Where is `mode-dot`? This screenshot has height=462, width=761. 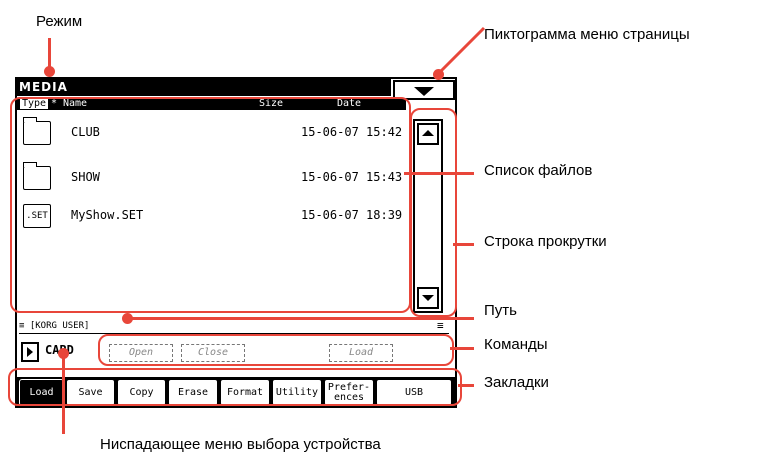 mode-dot is located at coordinates (49, 71).